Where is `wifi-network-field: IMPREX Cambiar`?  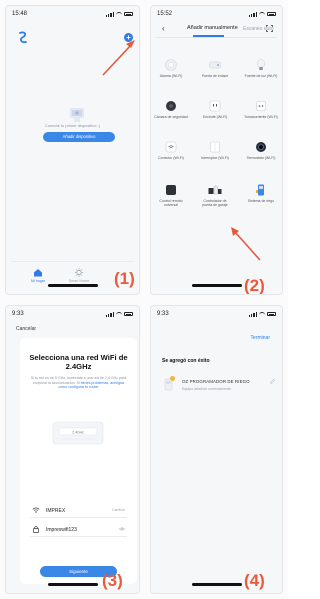
wifi-network-field: IMPREX Cambiar is located at coordinates (78, 511).